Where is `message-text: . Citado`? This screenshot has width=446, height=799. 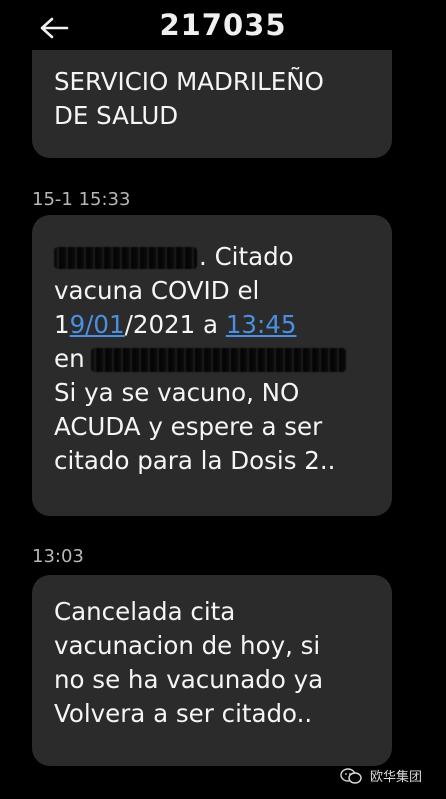
message-text: . Citado is located at coordinates (246, 256).